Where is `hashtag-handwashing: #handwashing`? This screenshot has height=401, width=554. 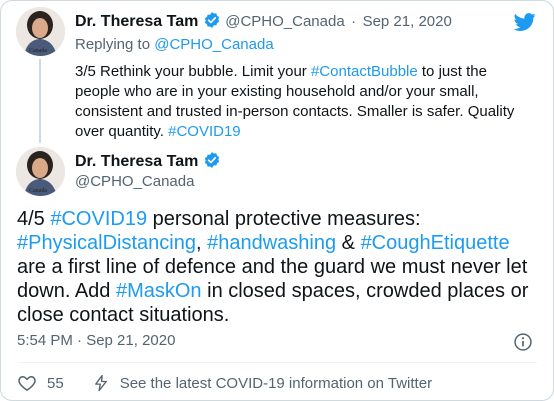 hashtag-handwashing: #handwashing is located at coordinates (271, 243).